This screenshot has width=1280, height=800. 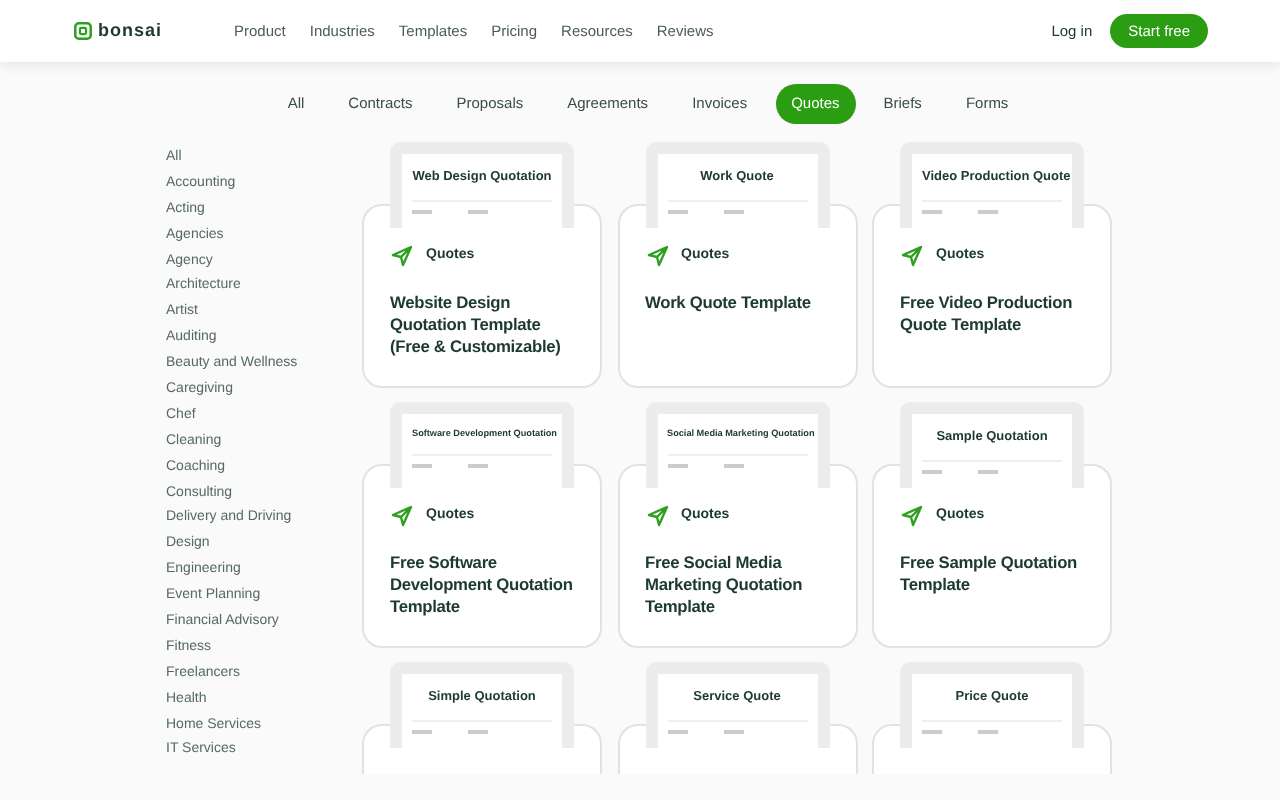 What do you see at coordinates (476, 325) in the screenshot?
I see `template-title: Website Design Quotation Template (Free & Customizable)` at bounding box center [476, 325].